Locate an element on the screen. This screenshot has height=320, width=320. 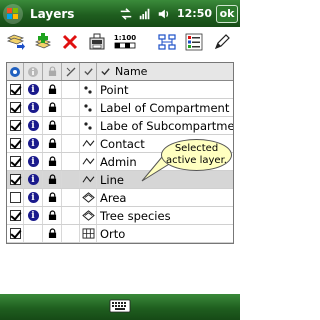
header-name: Name is located at coordinates (165, 71).